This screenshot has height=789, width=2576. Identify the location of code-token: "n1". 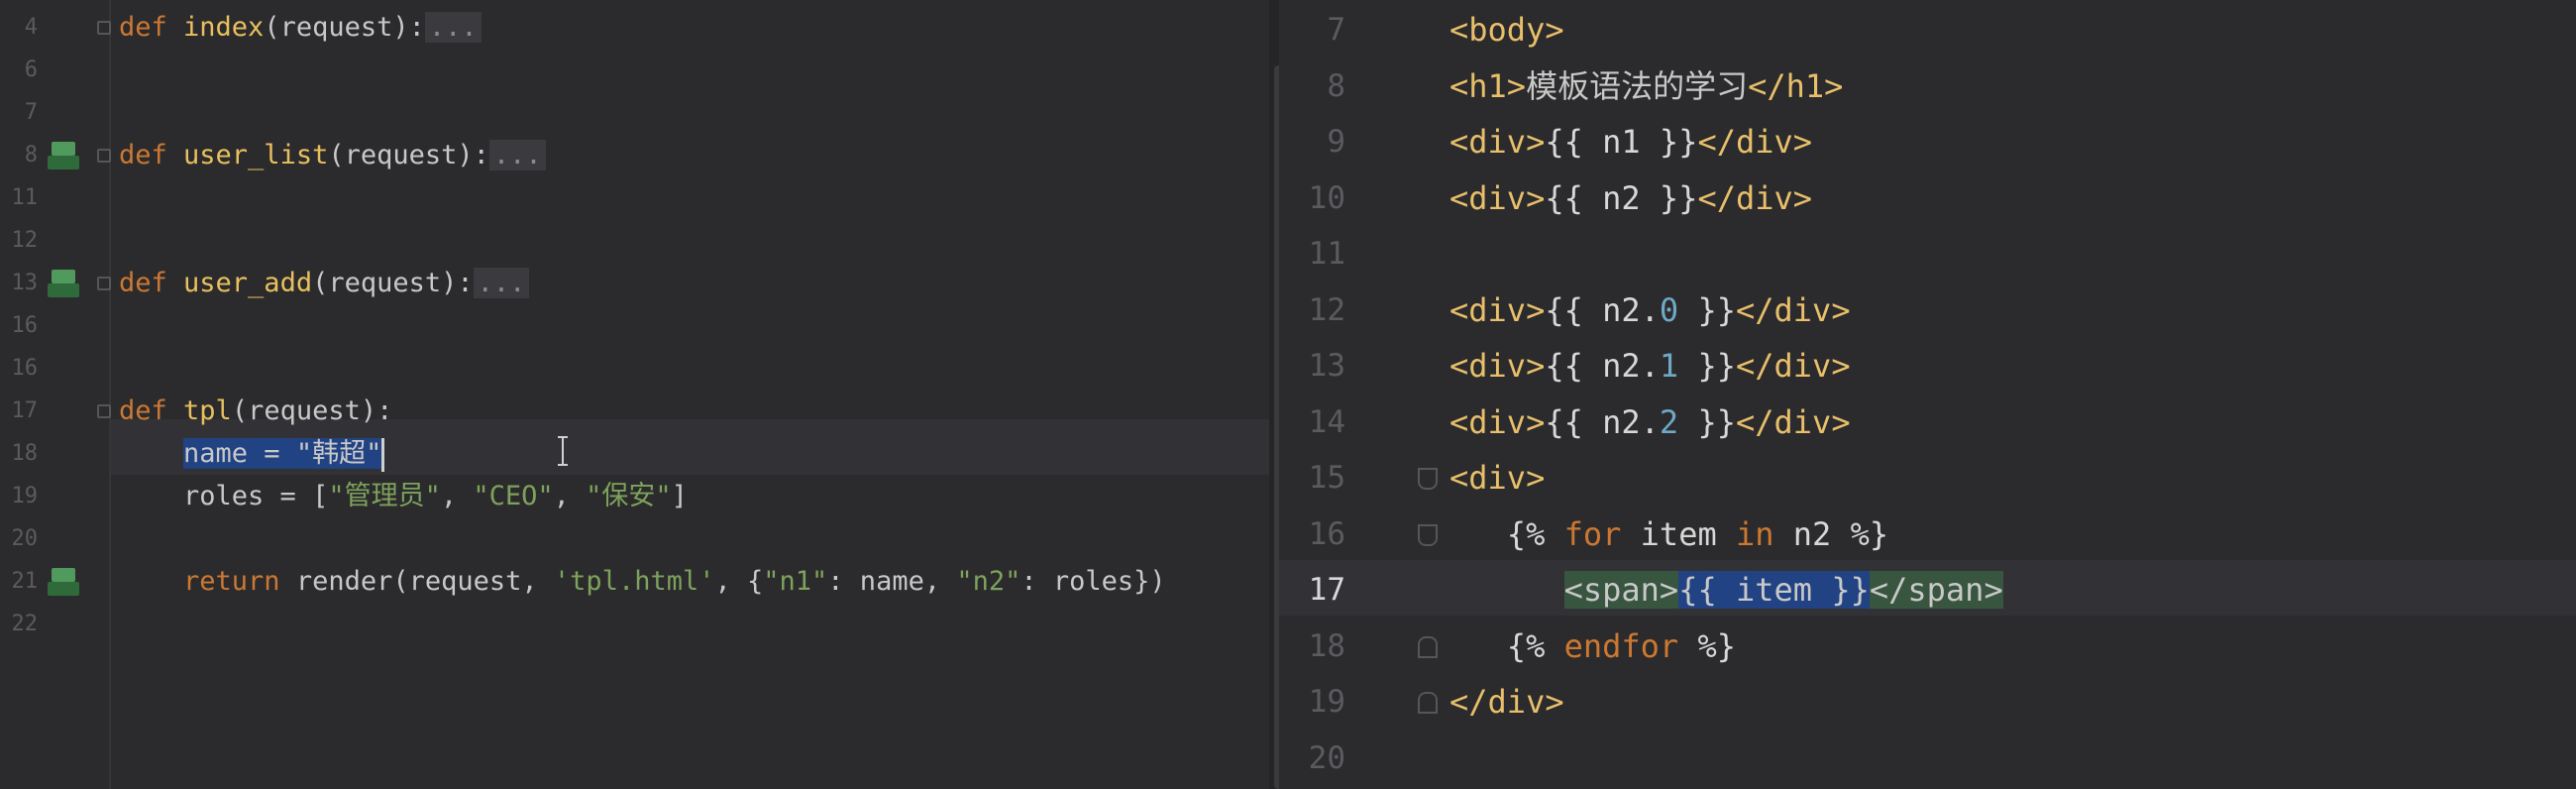
(795, 581).